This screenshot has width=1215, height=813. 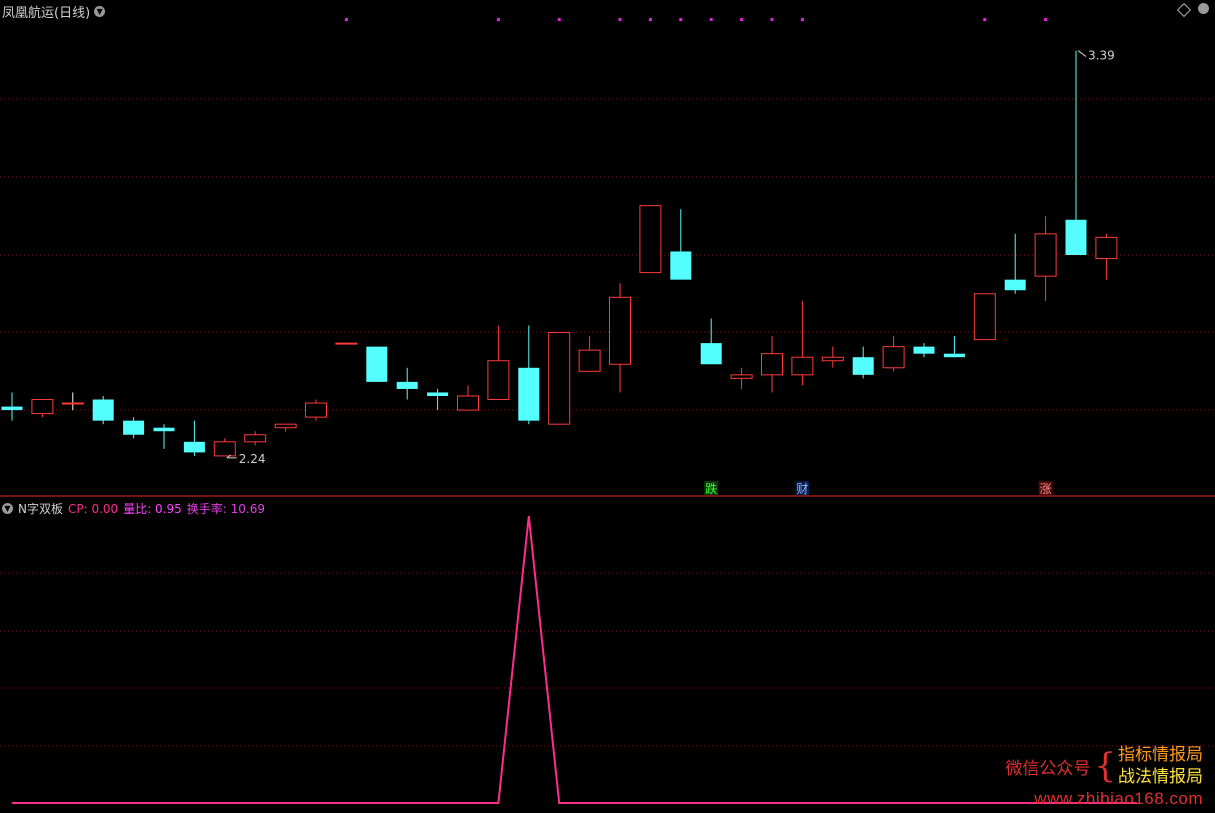 I want to click on marker-die: 跌, so click(x=711, y=488).